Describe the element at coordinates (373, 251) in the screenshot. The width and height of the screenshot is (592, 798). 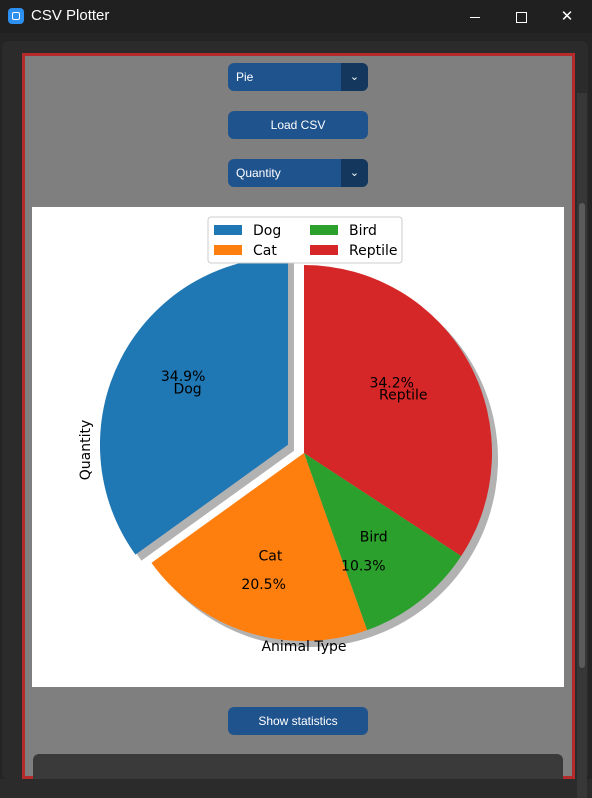
I see `legend-label: Reptile` at that location.